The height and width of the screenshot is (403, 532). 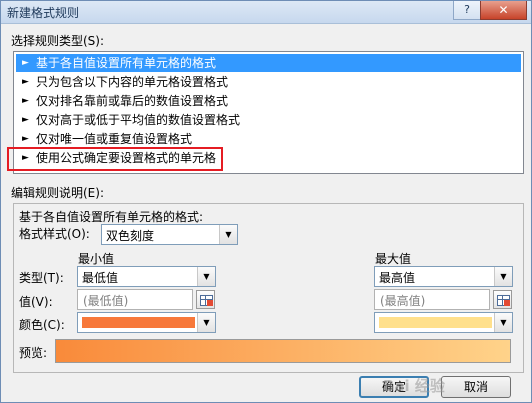 I want to click on rule-type-item-label: 基于各自值设置所有单元格的格式, so click(x=126, y=63).